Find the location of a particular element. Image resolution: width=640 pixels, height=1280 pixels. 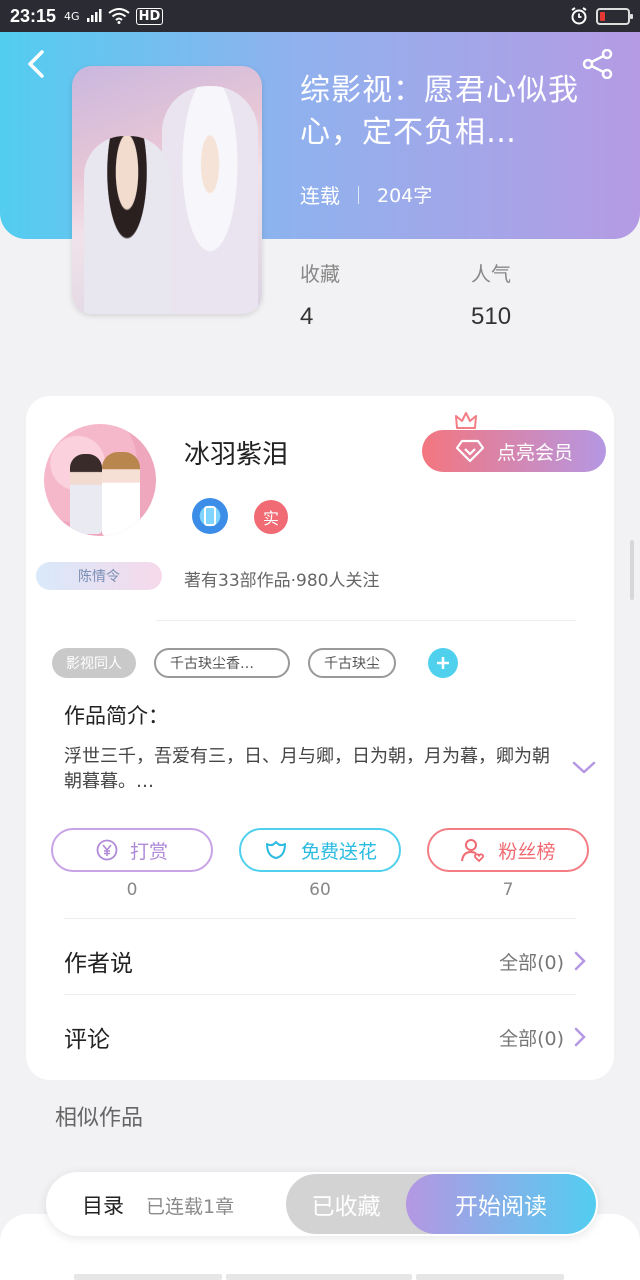

comments-link: 全部(0) is located at coordinates (542, 1037).